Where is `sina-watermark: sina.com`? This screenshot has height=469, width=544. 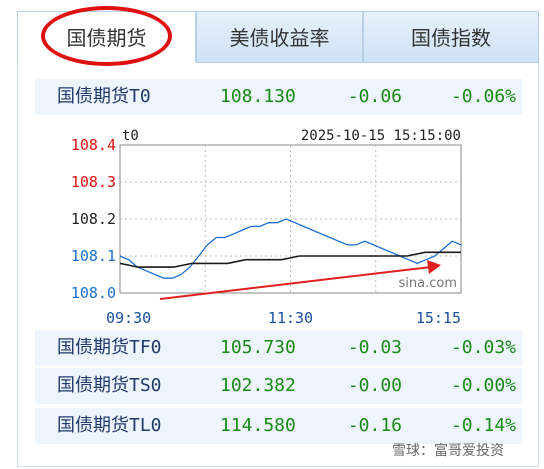 sina-watermark: sina.com is located at coordinates (428, 283).